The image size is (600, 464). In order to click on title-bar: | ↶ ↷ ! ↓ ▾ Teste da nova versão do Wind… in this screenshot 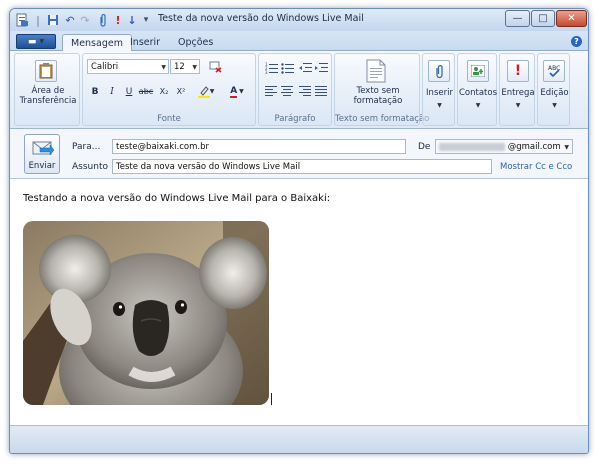, I will do `click(299, 20)`.